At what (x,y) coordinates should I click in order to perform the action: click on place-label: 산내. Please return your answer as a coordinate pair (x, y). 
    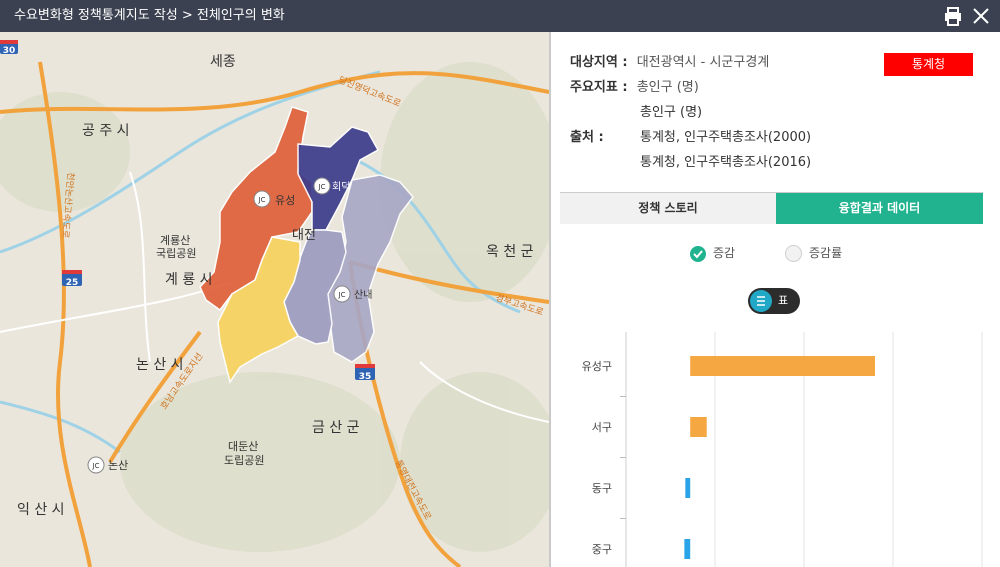
    Looking at the image, I should click on (363, 295).